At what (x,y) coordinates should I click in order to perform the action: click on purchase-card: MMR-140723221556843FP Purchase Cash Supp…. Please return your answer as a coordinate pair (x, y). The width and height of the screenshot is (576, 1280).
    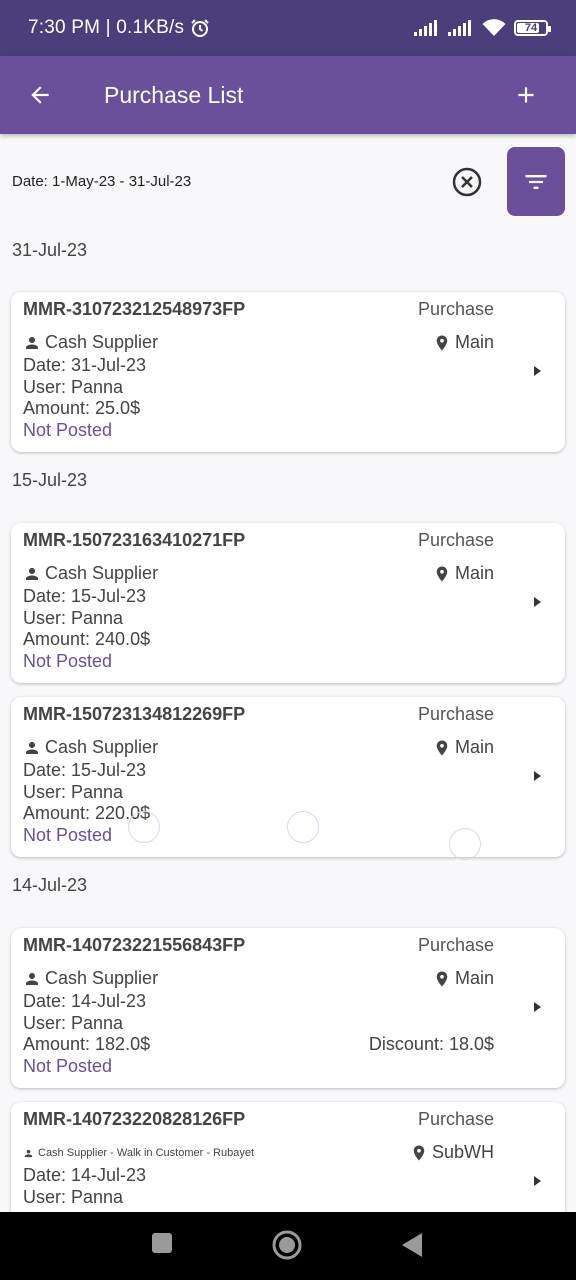
    Looking at the image, I should click on (288, 1008).